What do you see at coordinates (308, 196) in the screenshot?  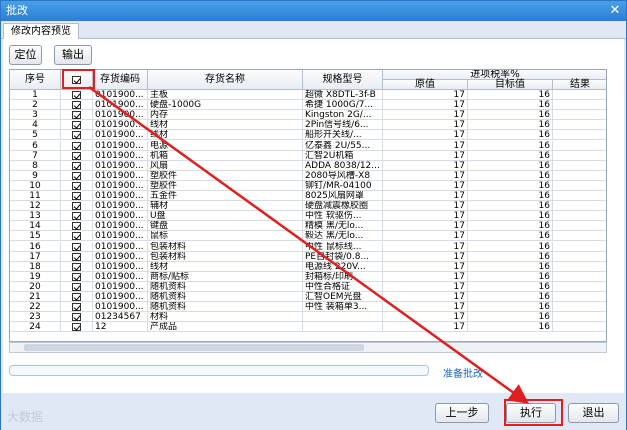 I see `table-row: 11 0101900... 五金件 8025风扇网罩 17 16` at bounding box center [308, 196].